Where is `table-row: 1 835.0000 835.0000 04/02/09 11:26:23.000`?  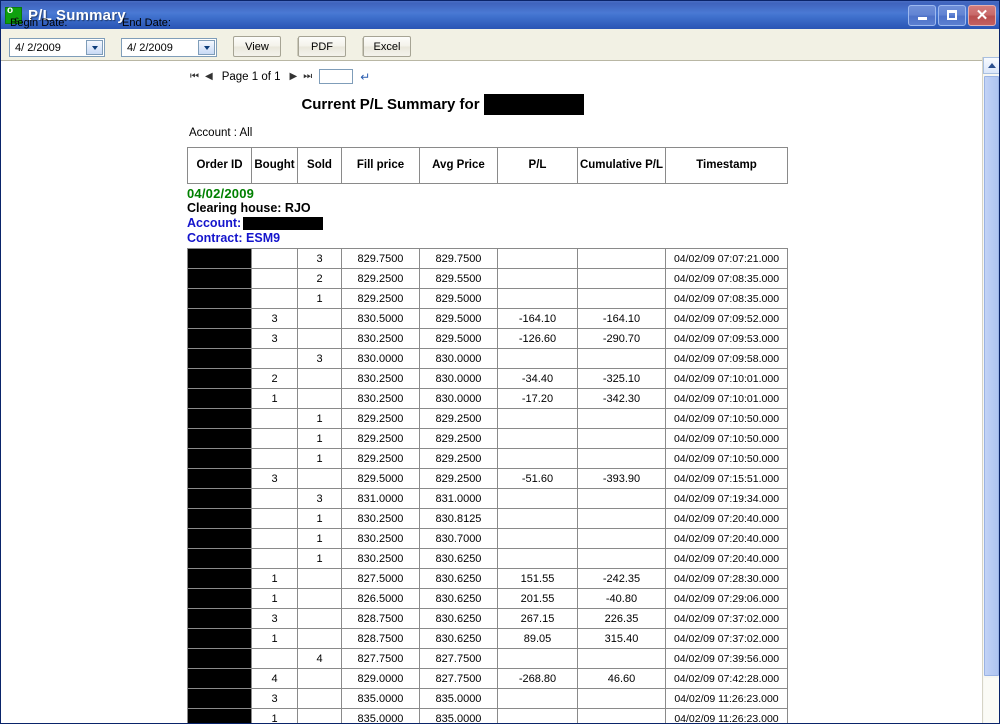 table-row: 1 835.0000 835.0000 04/02/09 11:26:23.000 is located at coordinates (487, 715).